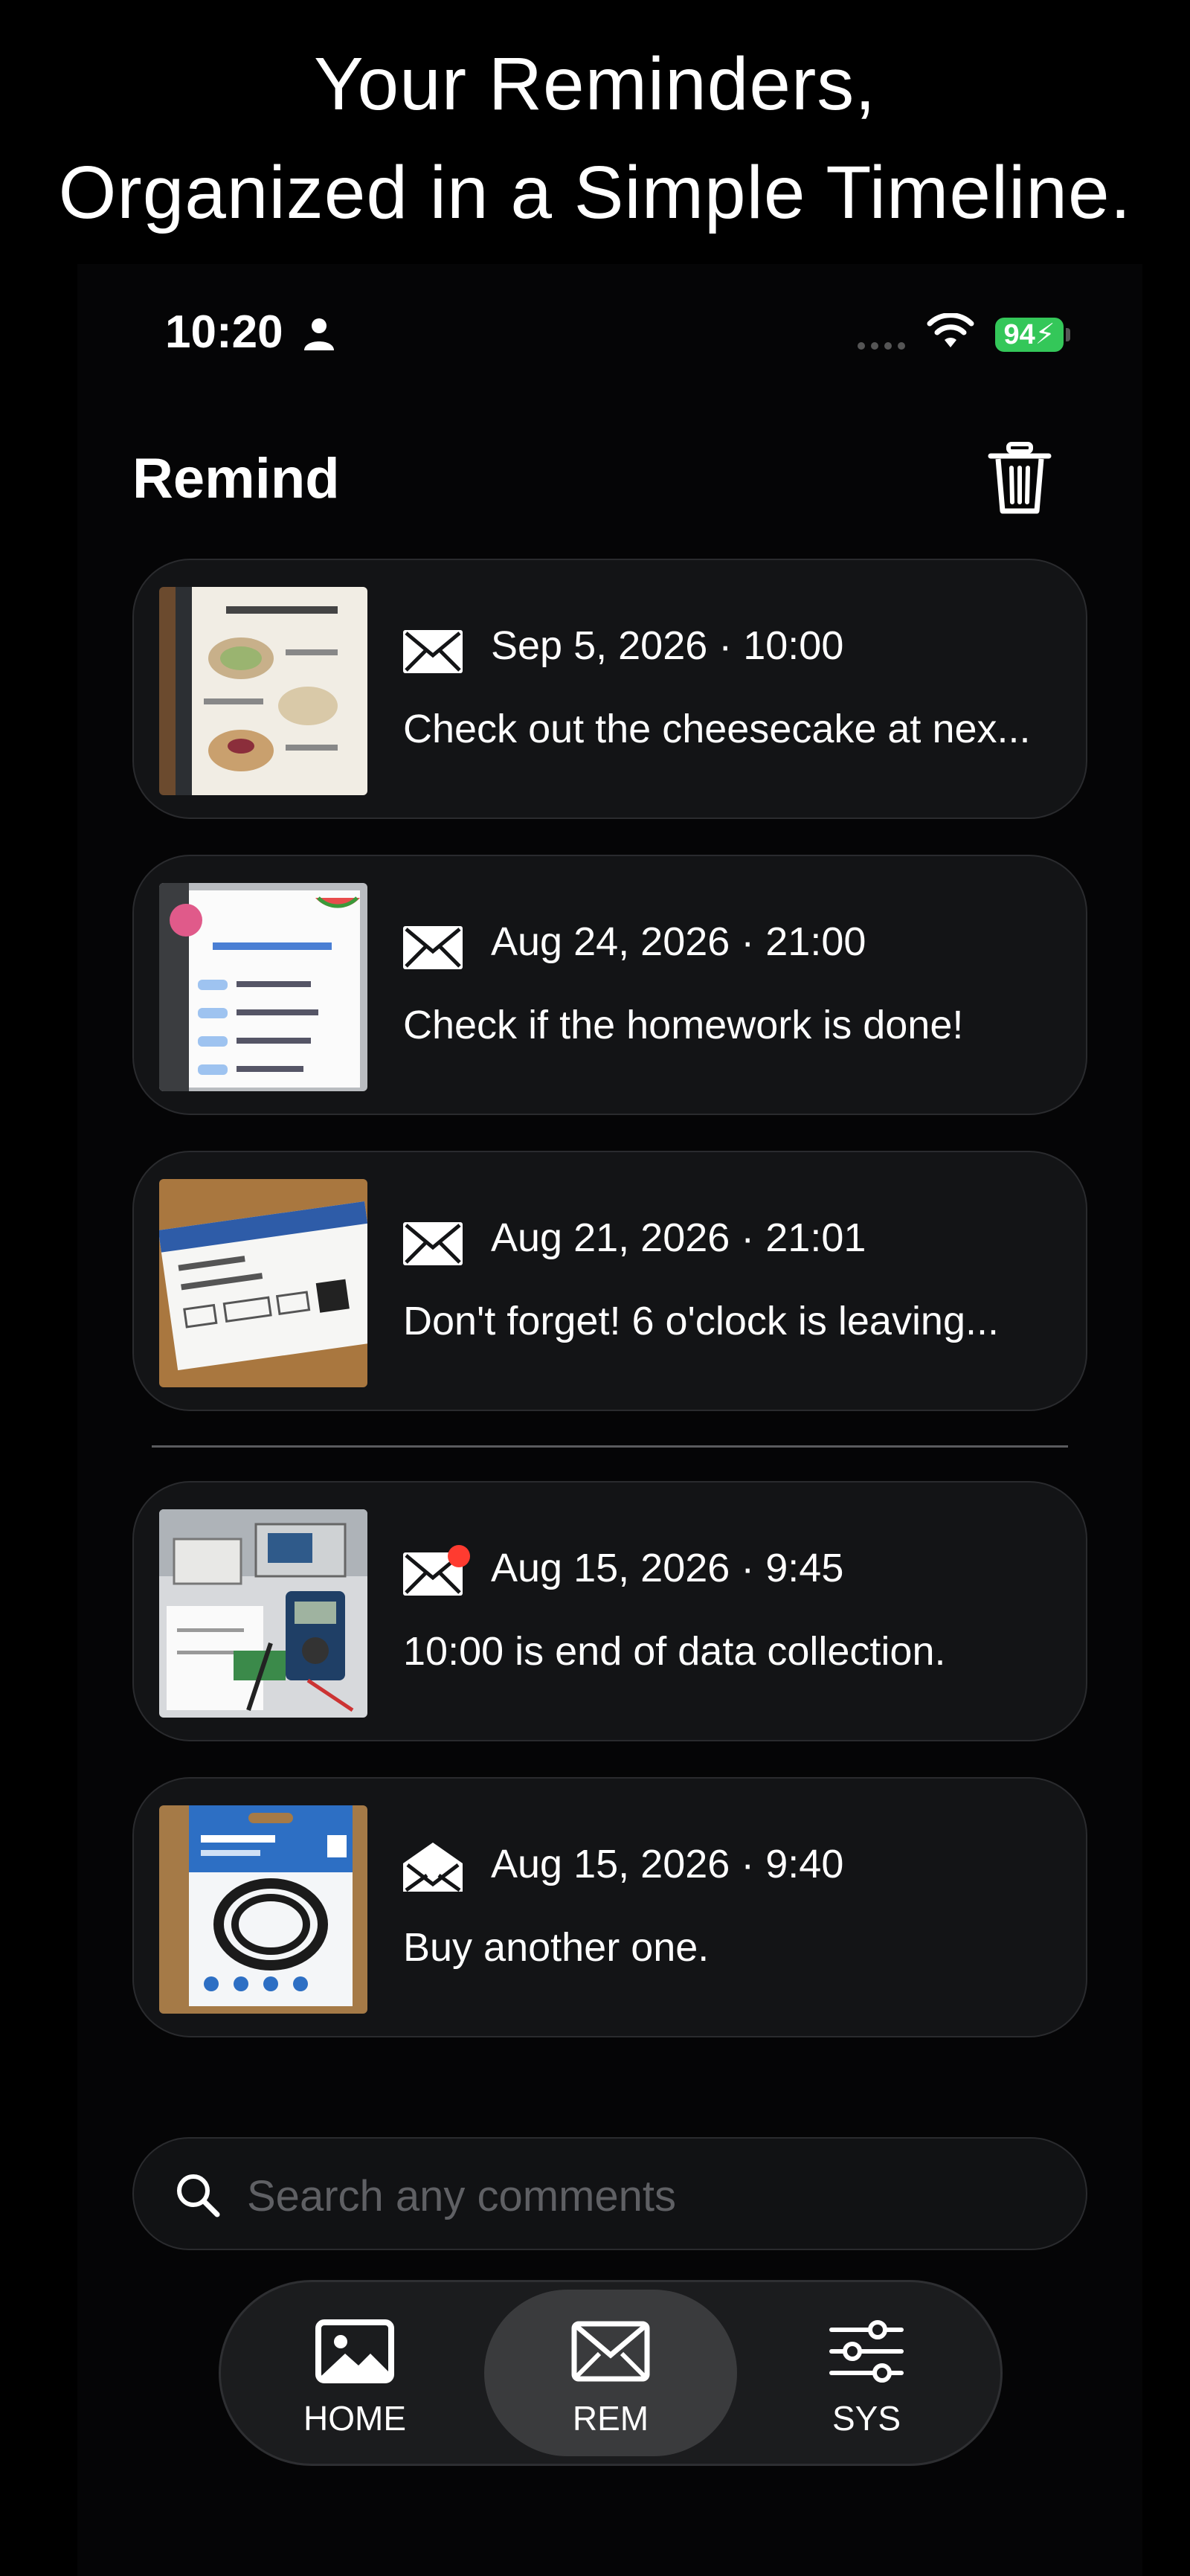  I want to click on summer-schedule-thumbnail, so click(263, 987).